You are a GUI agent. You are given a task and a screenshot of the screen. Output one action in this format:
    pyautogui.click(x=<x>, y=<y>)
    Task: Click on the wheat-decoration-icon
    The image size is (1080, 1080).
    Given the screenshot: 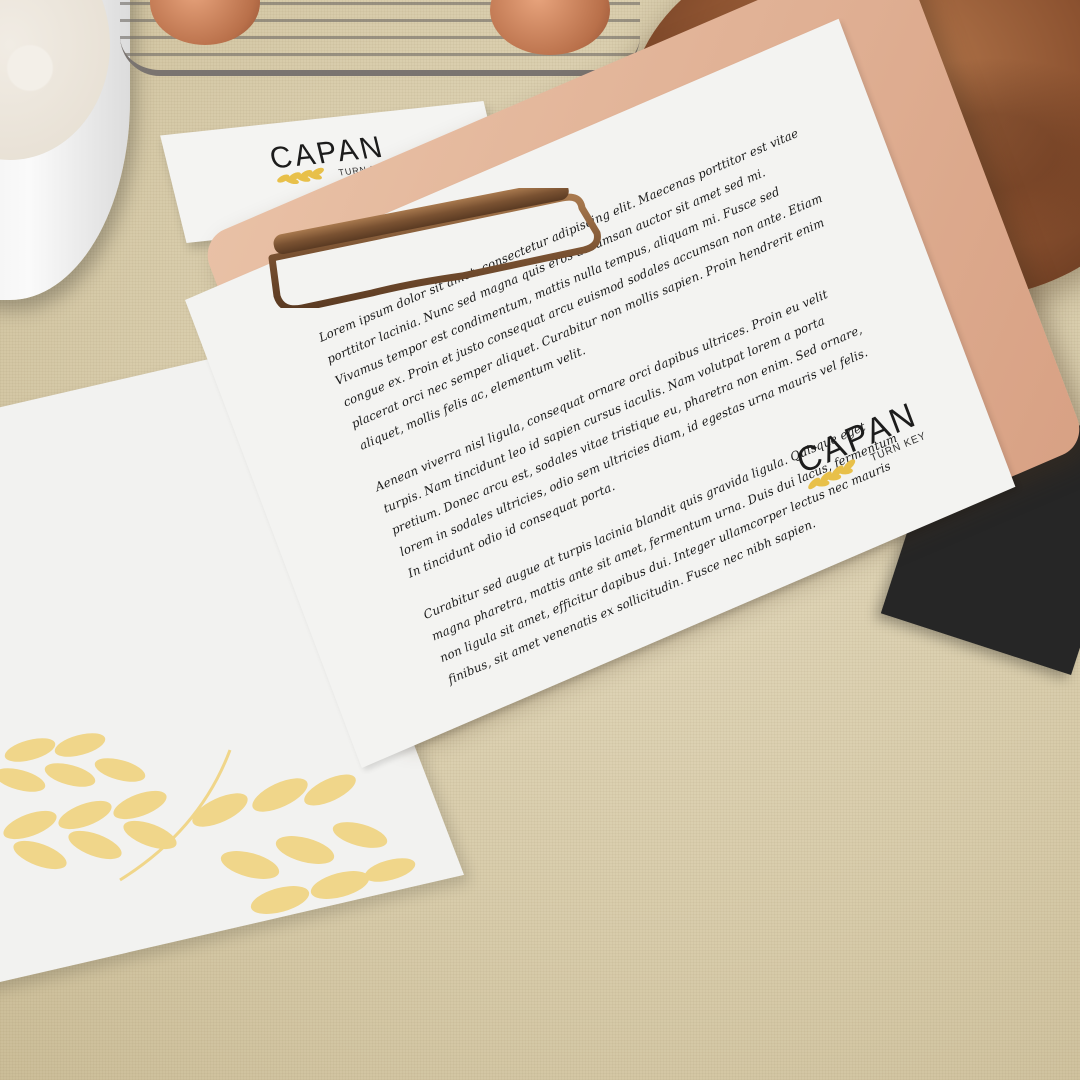 What is the action you would take?
    pyautogui.click(x=208, y=823)
    